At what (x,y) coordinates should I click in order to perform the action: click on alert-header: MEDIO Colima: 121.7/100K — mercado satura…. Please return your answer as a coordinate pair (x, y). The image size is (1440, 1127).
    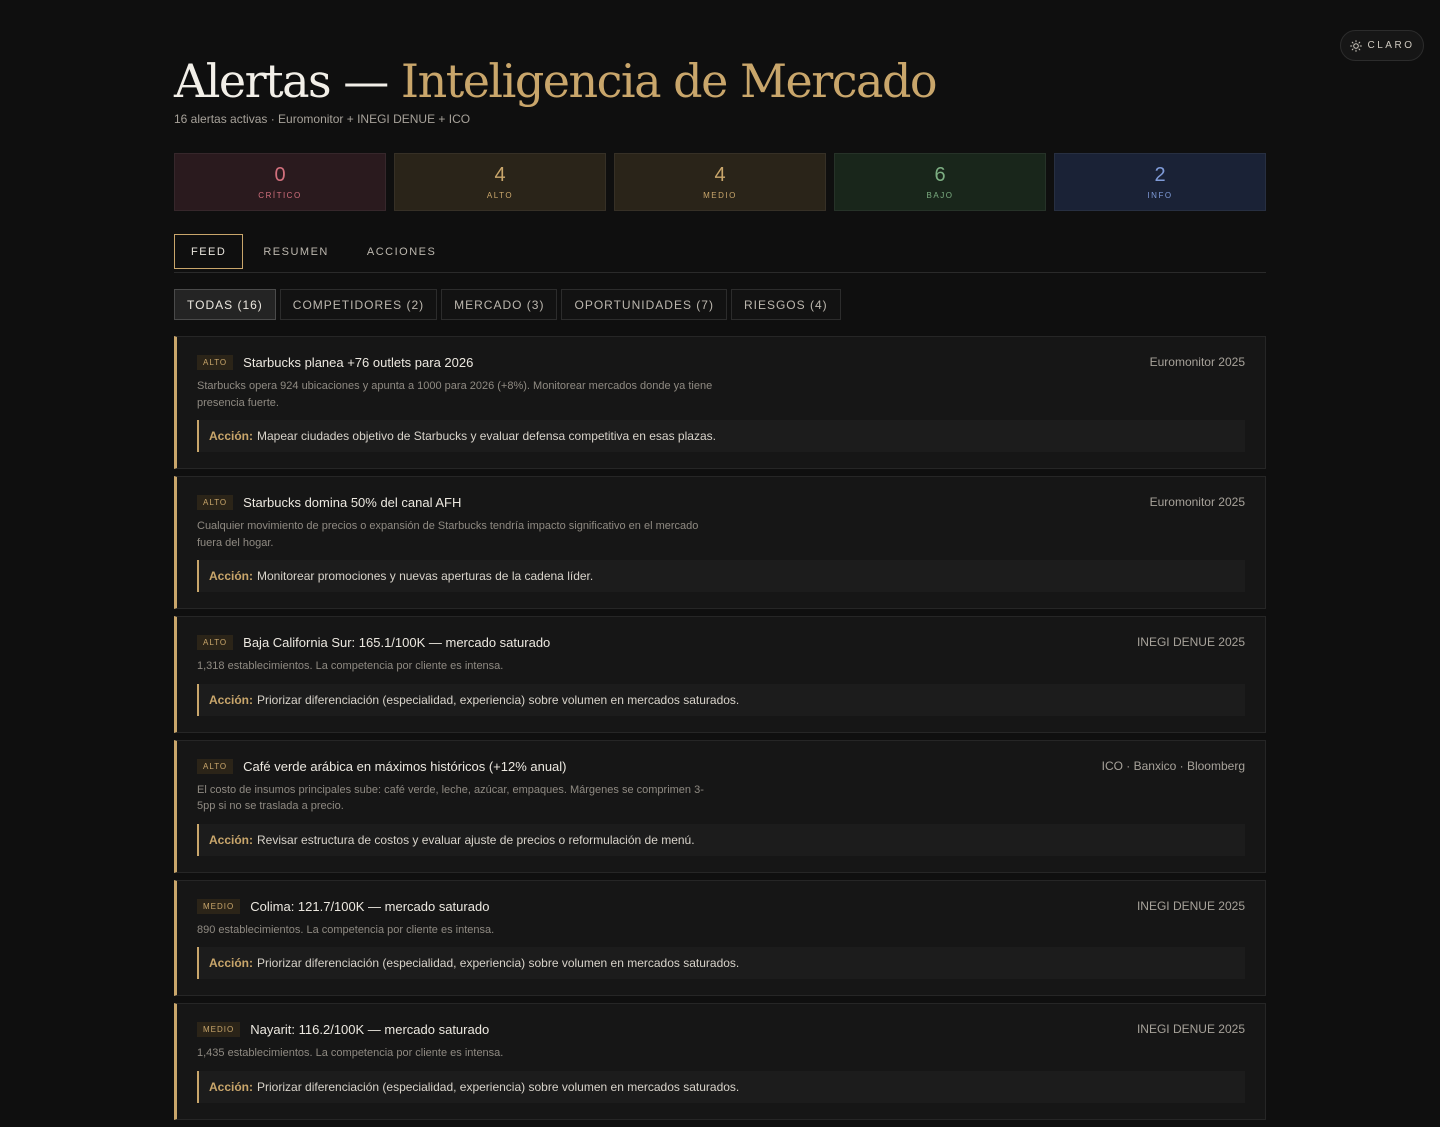
    Looking at the image, I should click on (721, 906).